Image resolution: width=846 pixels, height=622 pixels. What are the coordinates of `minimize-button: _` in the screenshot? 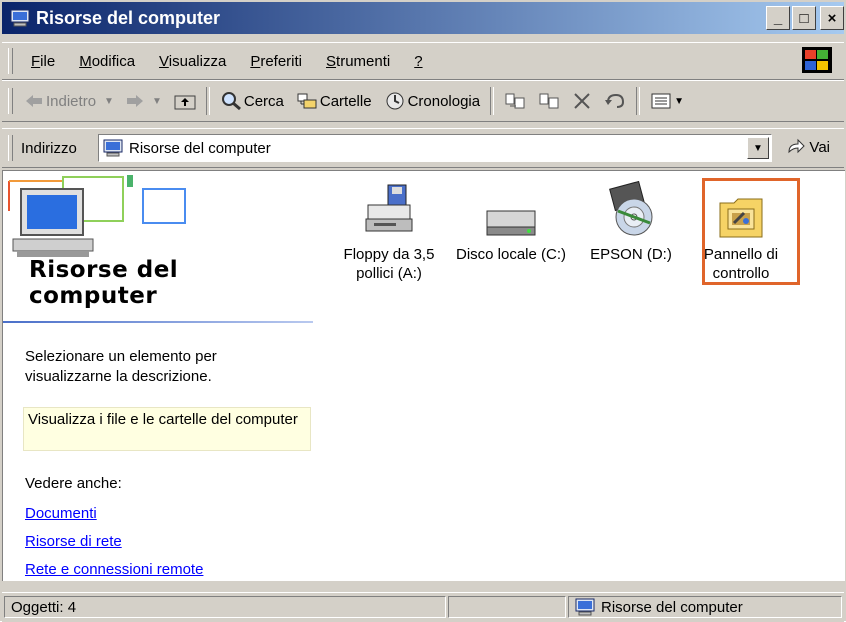 It's located at (778, 18).